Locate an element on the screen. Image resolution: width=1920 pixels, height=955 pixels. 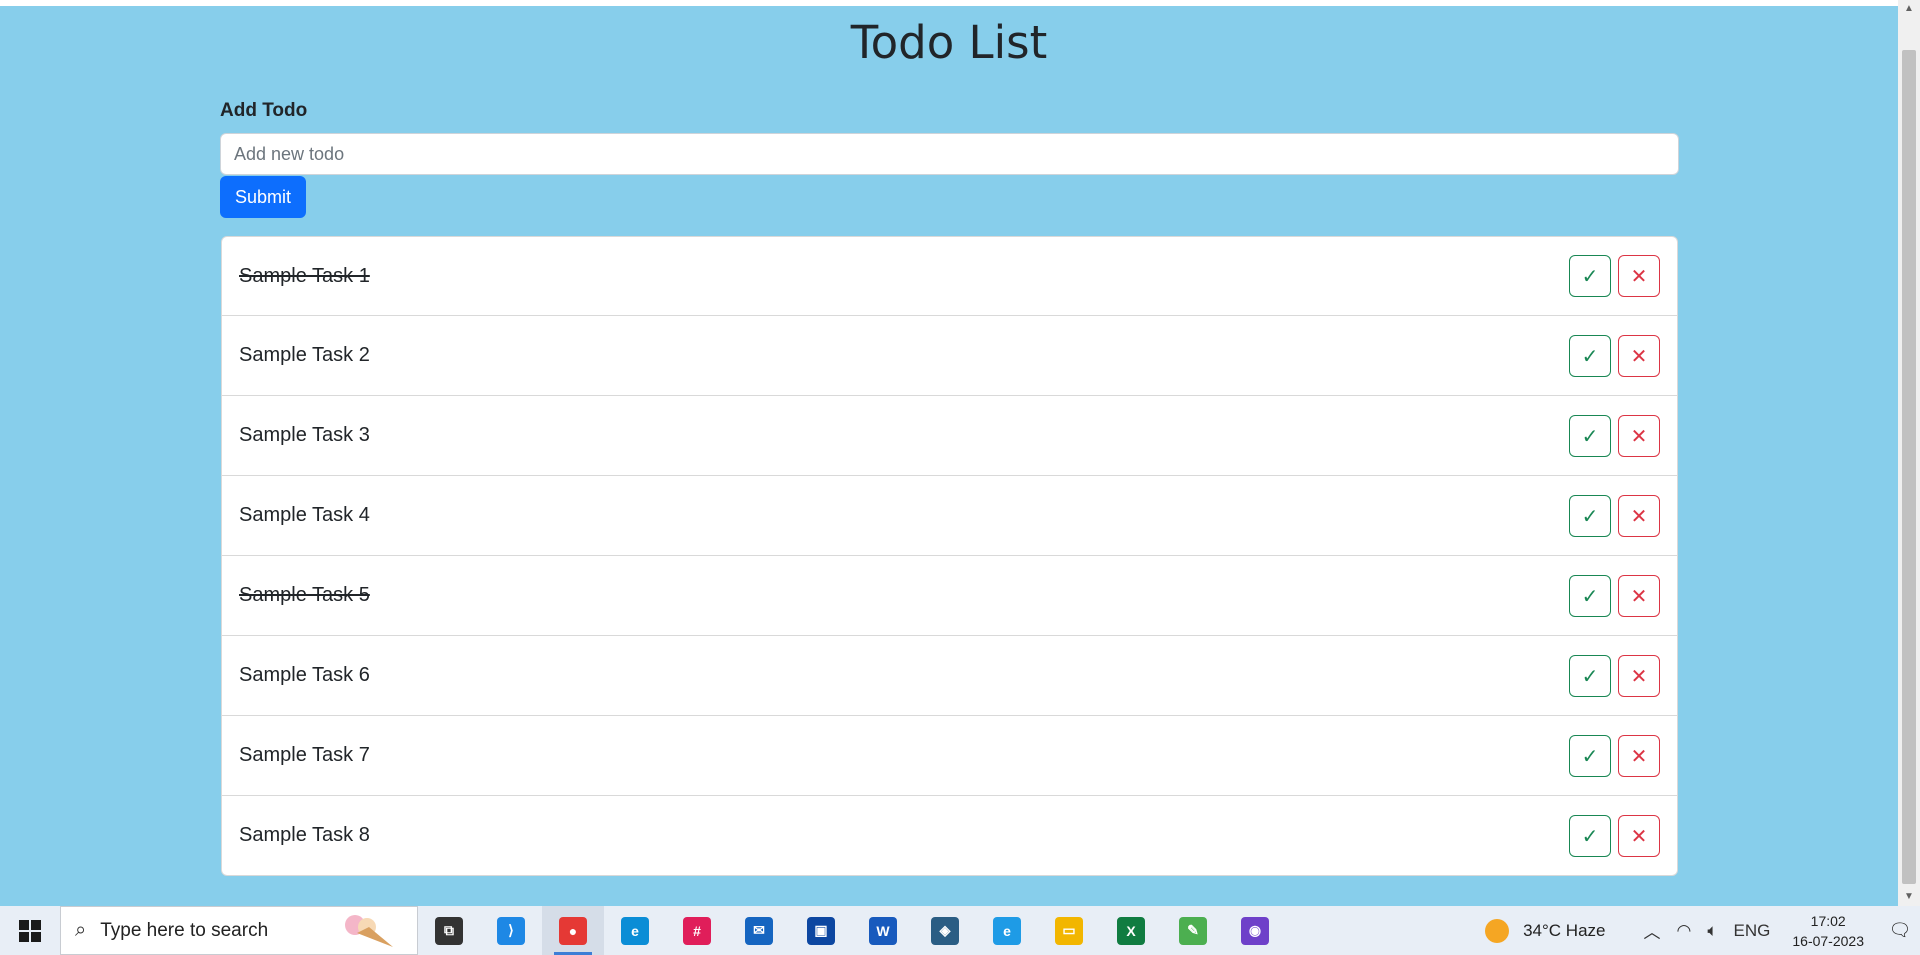
scroll-down-arrow-icon: ▼ is located at coordinates (1909, 897).